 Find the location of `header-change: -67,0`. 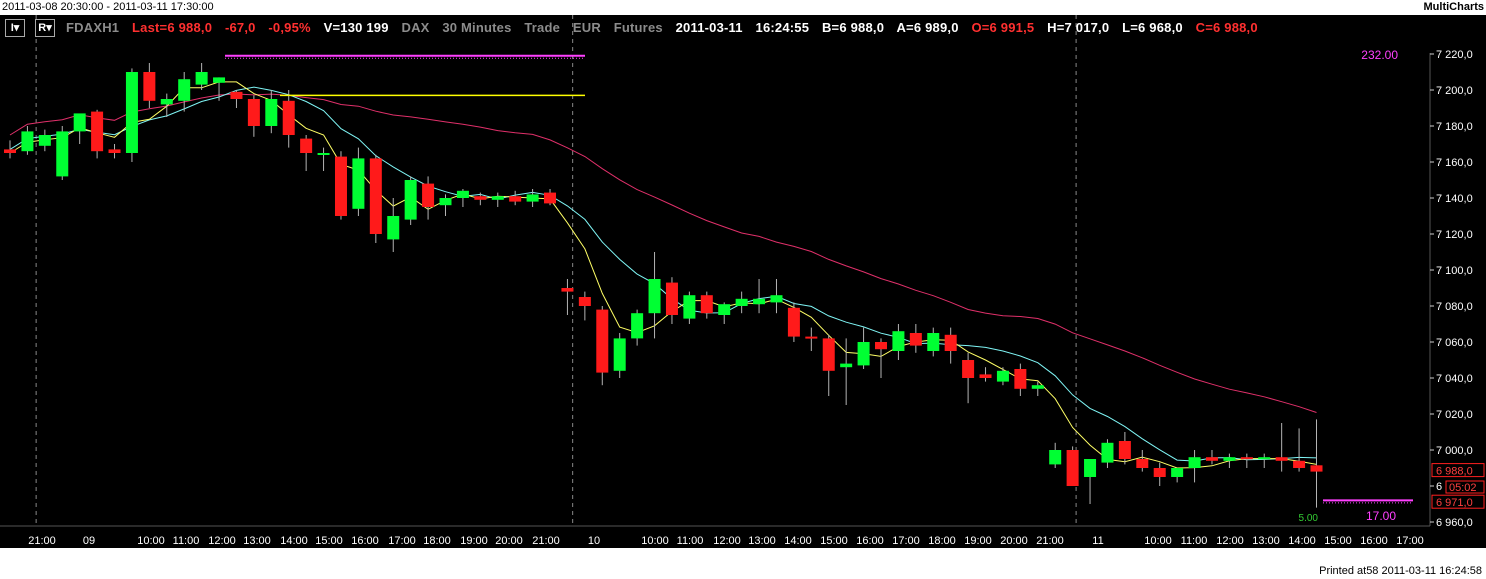

header-change: -67,0 is located at coordinates (240, 27).